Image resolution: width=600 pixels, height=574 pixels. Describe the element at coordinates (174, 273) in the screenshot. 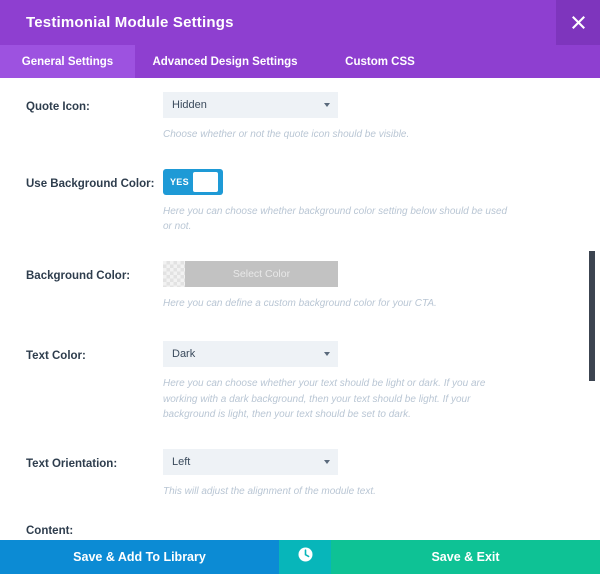

I see `color-swatch-preview` at that location.